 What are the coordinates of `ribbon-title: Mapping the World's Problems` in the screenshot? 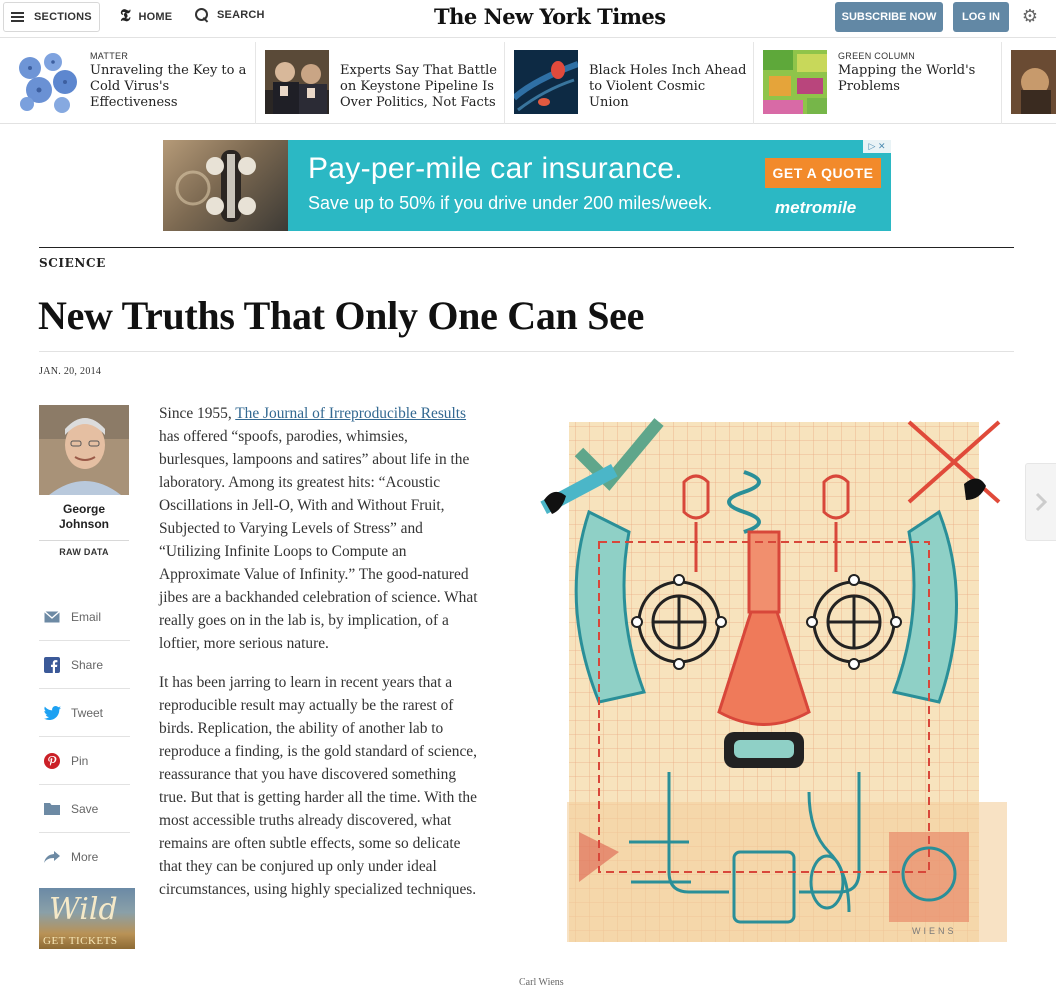 It's located at (907, 78).